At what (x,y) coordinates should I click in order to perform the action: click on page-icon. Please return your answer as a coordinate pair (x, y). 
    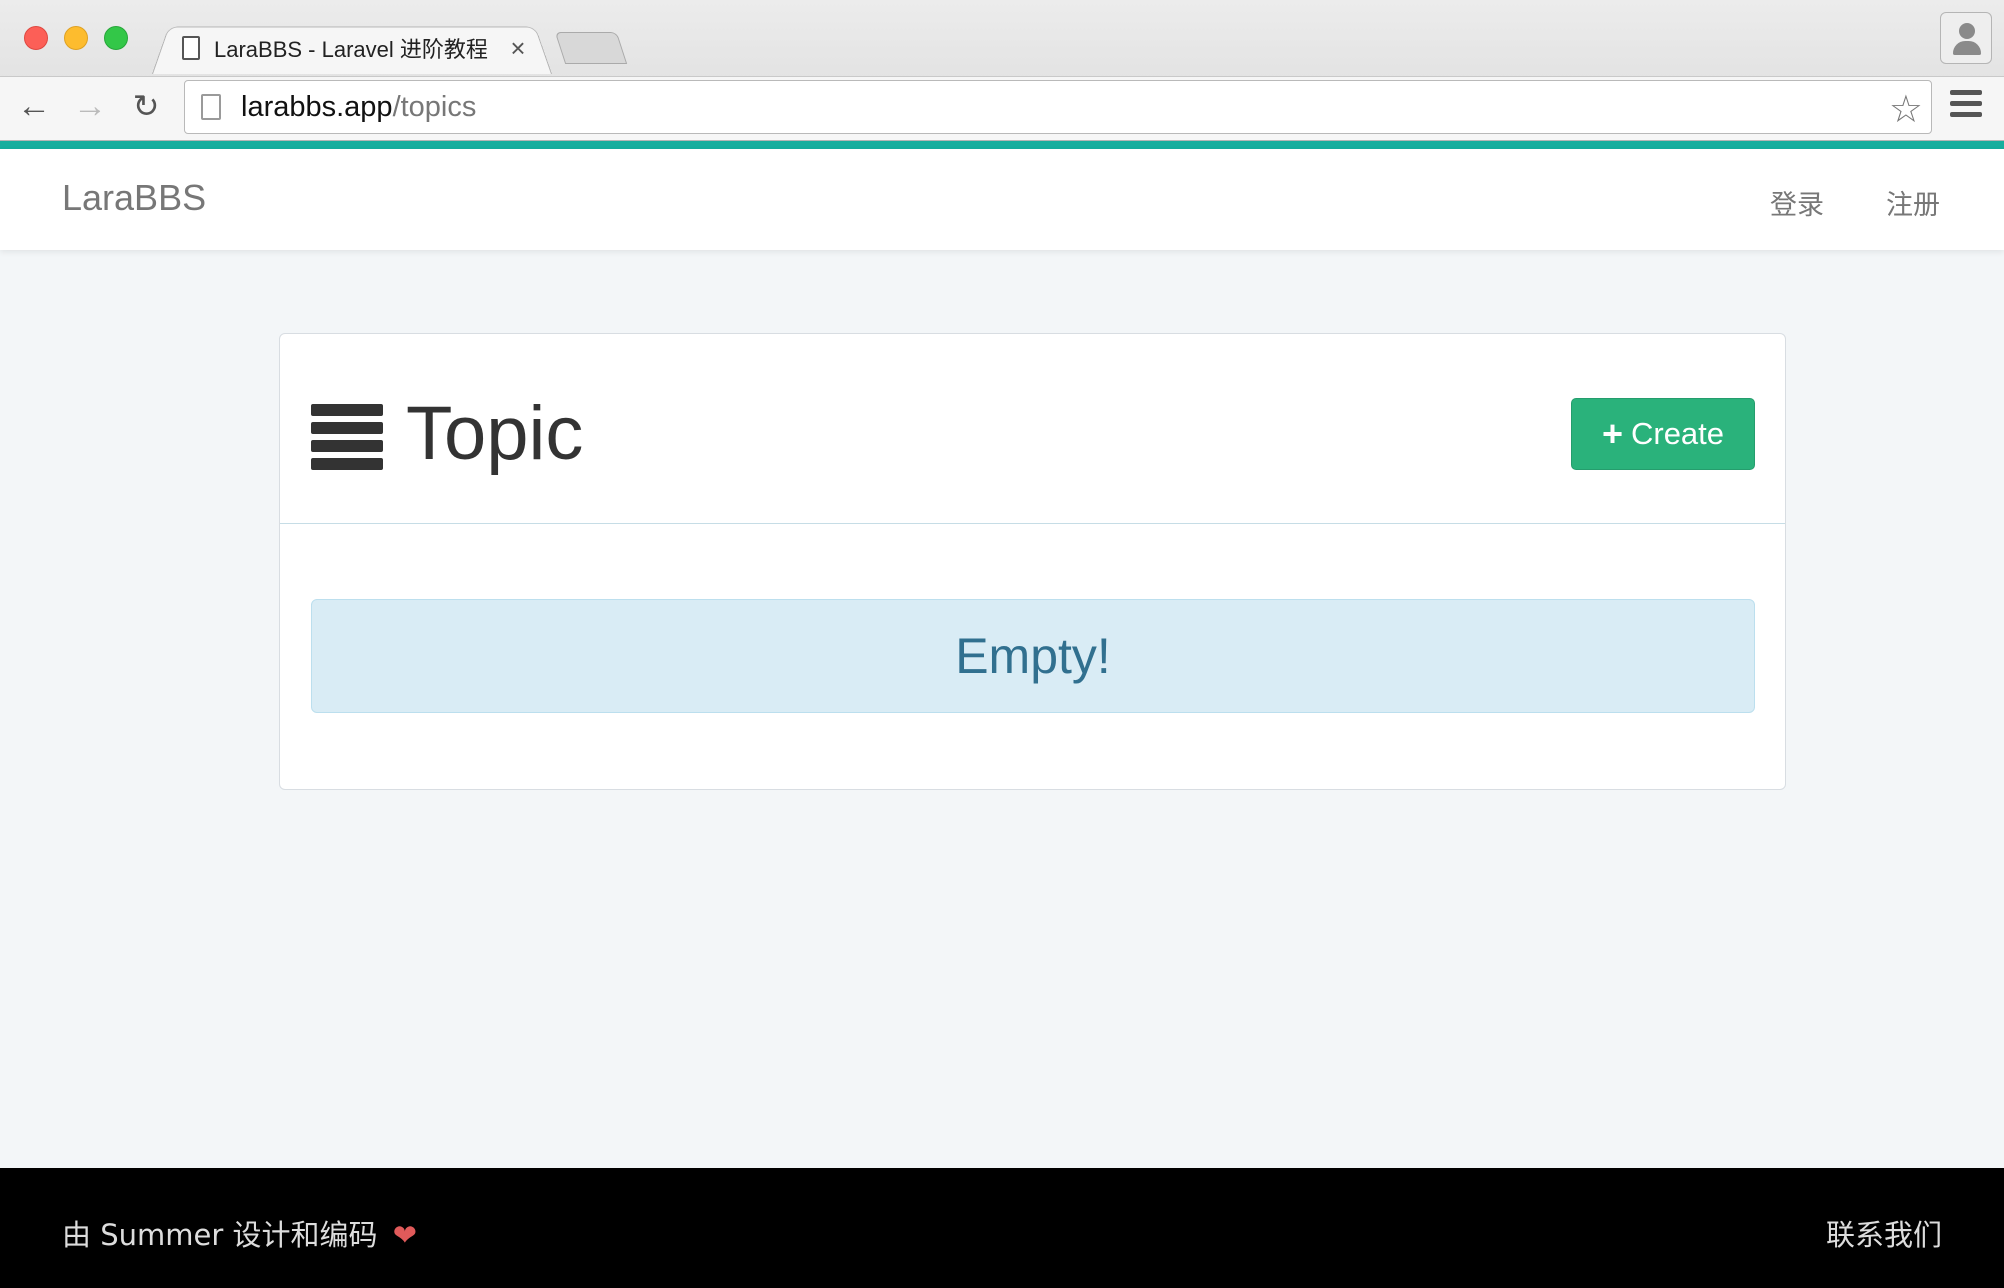
    Looking at the image, I should click on (211, 107).